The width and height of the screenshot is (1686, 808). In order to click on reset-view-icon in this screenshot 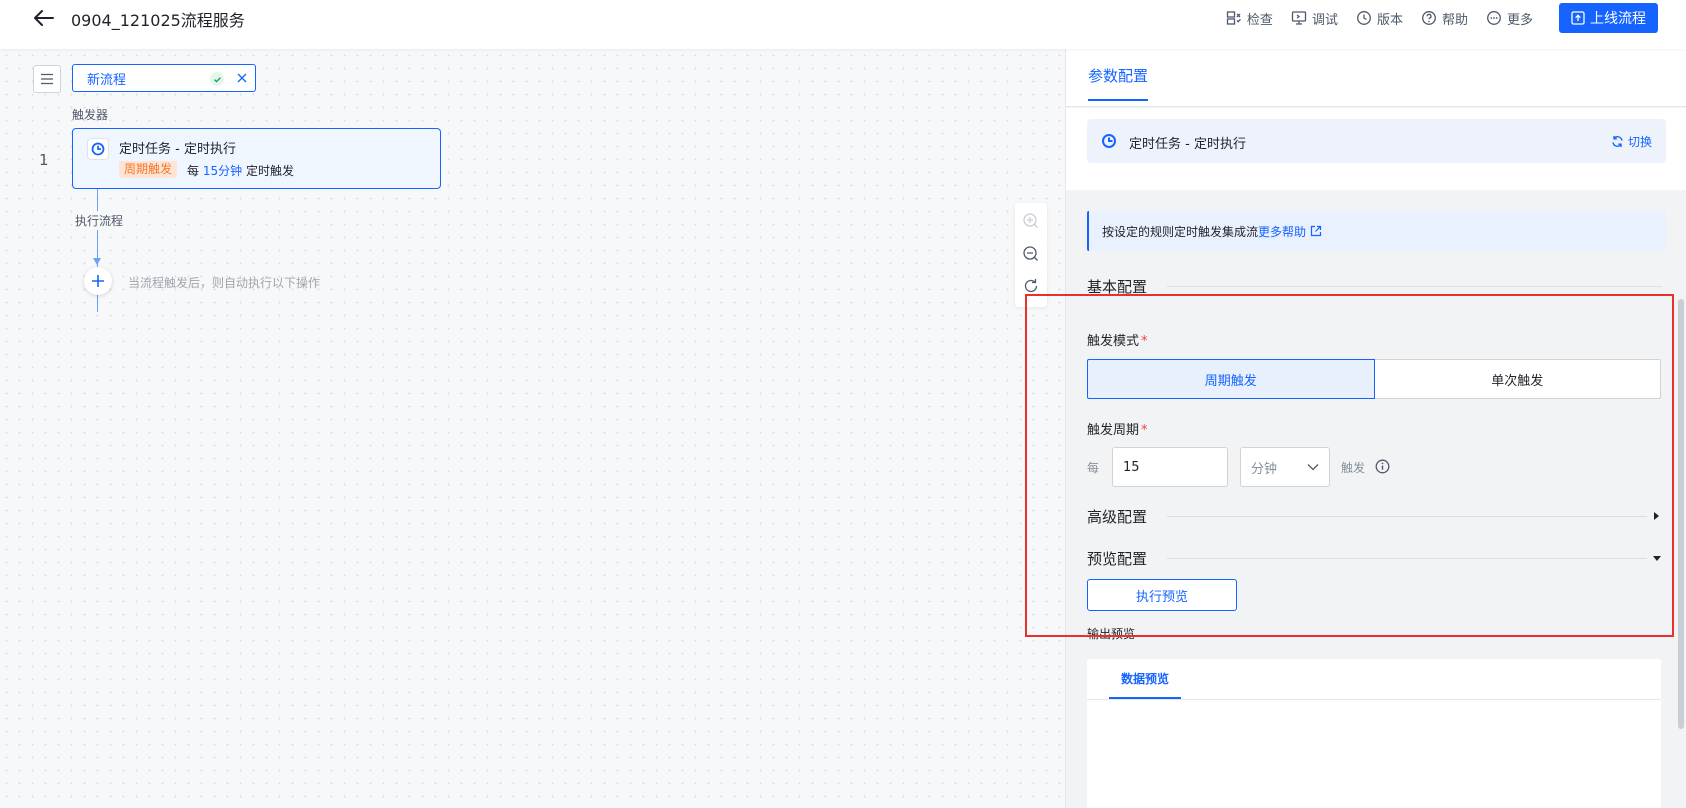, I will do `click(1031, 286)`.